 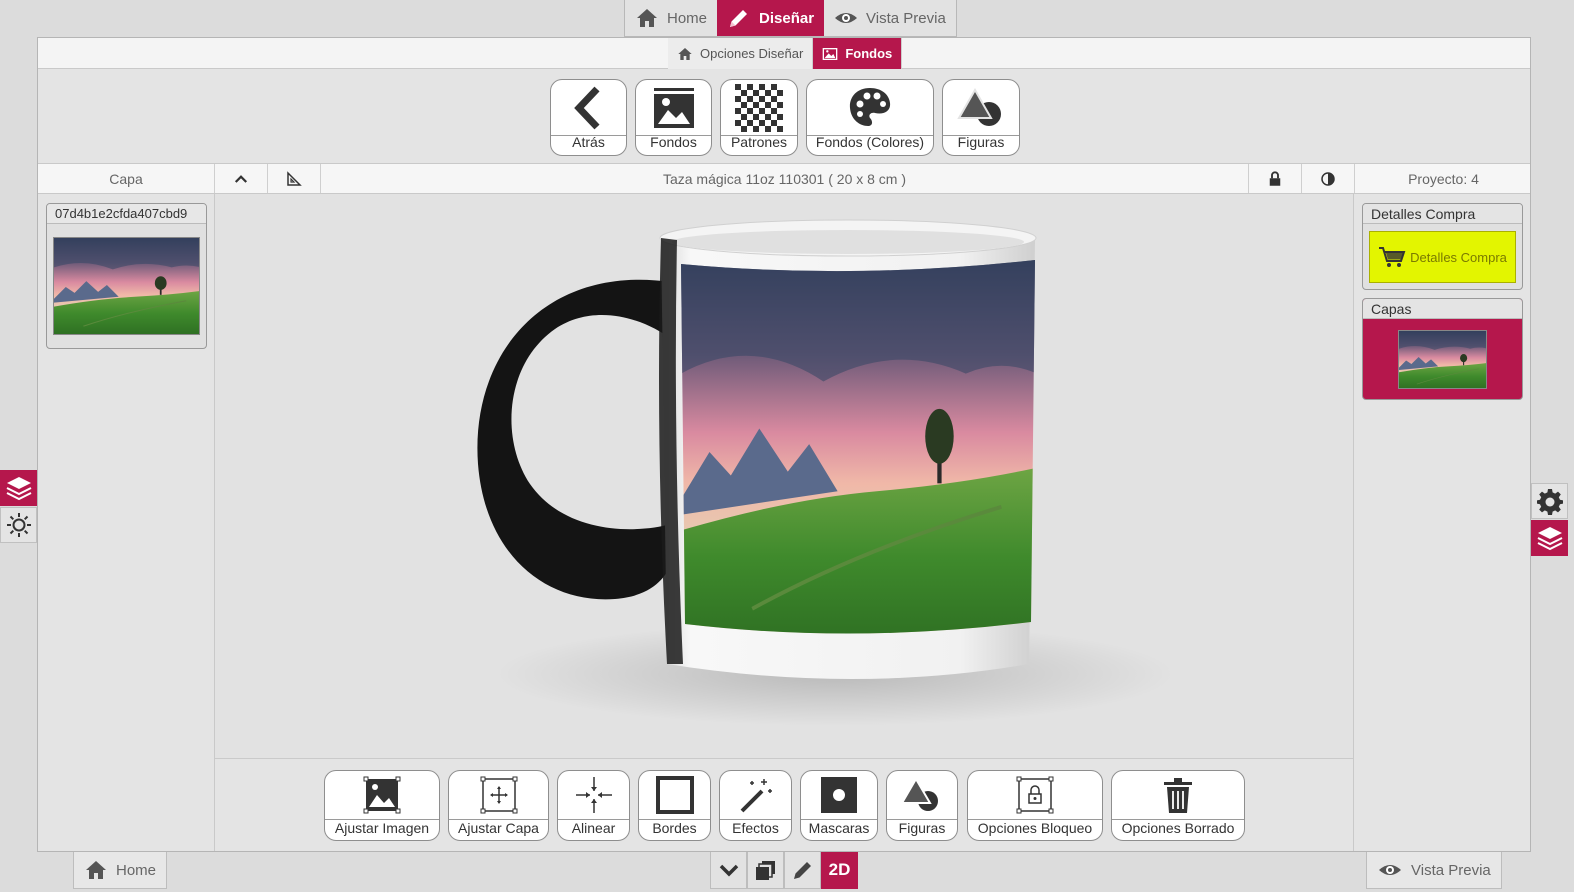 I want to click on eye-icon, so click(x=846, y=18).